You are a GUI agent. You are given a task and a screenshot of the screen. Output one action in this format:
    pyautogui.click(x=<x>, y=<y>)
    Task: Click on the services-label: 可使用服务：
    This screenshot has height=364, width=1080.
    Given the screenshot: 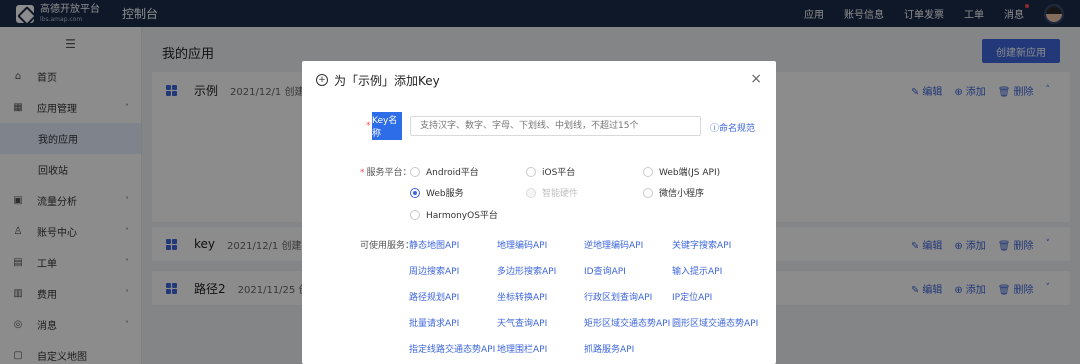 What is the action you would take?
    pyautogui.click(x=387, y=246)
    